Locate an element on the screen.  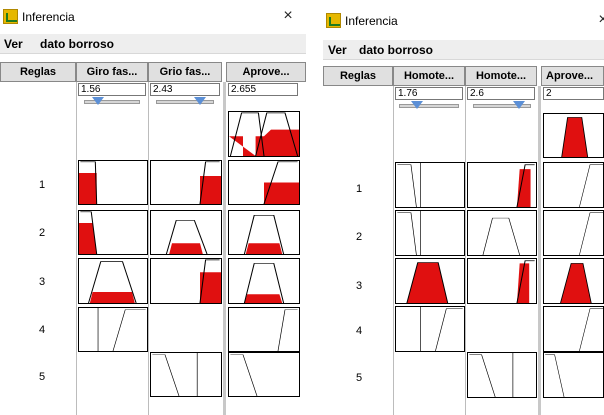
input-2-value: 2.6 is located at coordinates (501, 93).